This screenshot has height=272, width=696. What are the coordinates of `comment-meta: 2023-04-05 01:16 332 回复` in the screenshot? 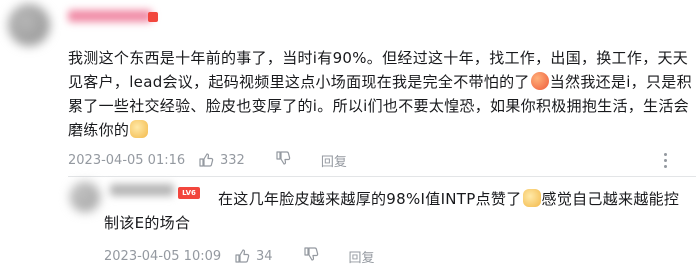 It's located at (207, 160).